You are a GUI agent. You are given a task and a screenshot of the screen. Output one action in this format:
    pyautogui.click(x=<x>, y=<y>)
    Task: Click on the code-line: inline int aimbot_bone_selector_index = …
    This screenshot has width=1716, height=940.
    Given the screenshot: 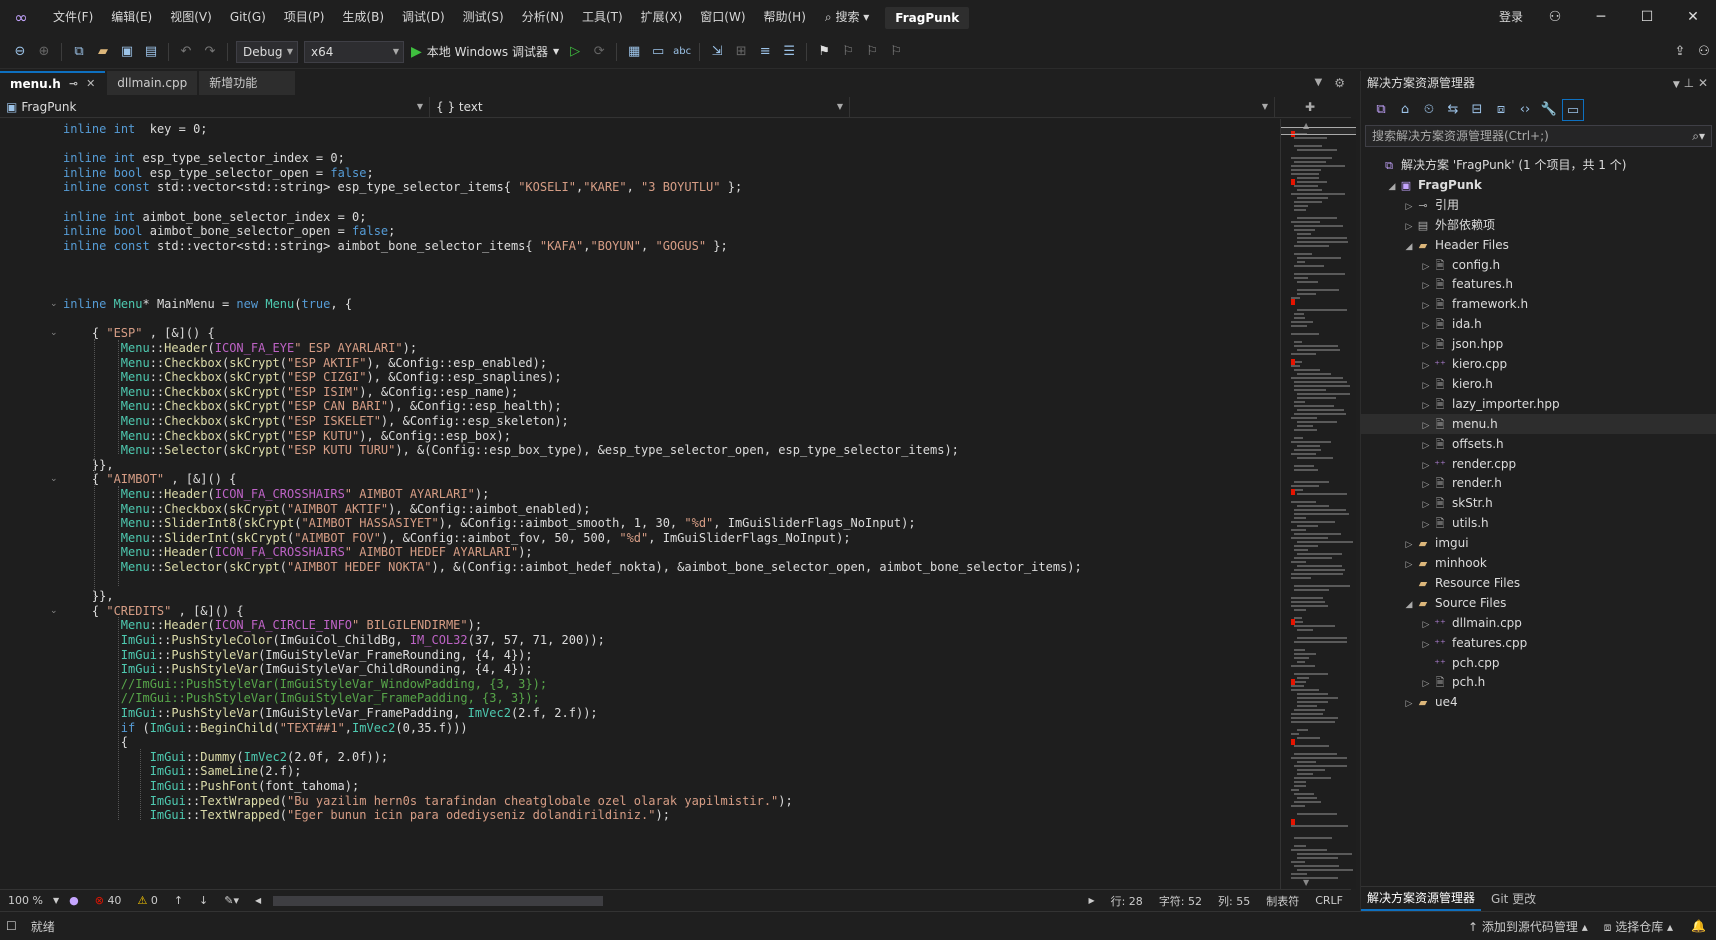 What is the action you would take?
    pyautogui.click(x=214, y=217)
    